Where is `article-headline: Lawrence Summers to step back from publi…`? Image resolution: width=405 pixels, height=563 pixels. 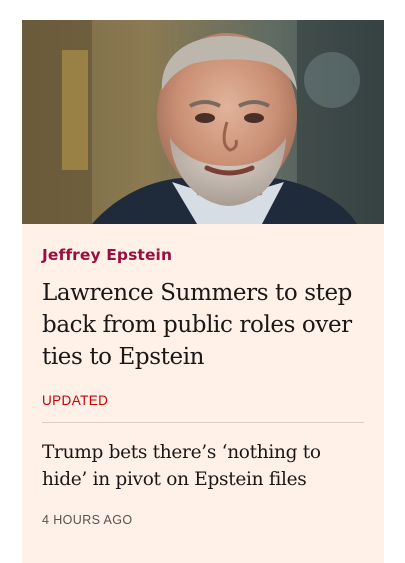 article-headline: Lawrence Summers to step back from publi… is located at coordinates (203, 325).